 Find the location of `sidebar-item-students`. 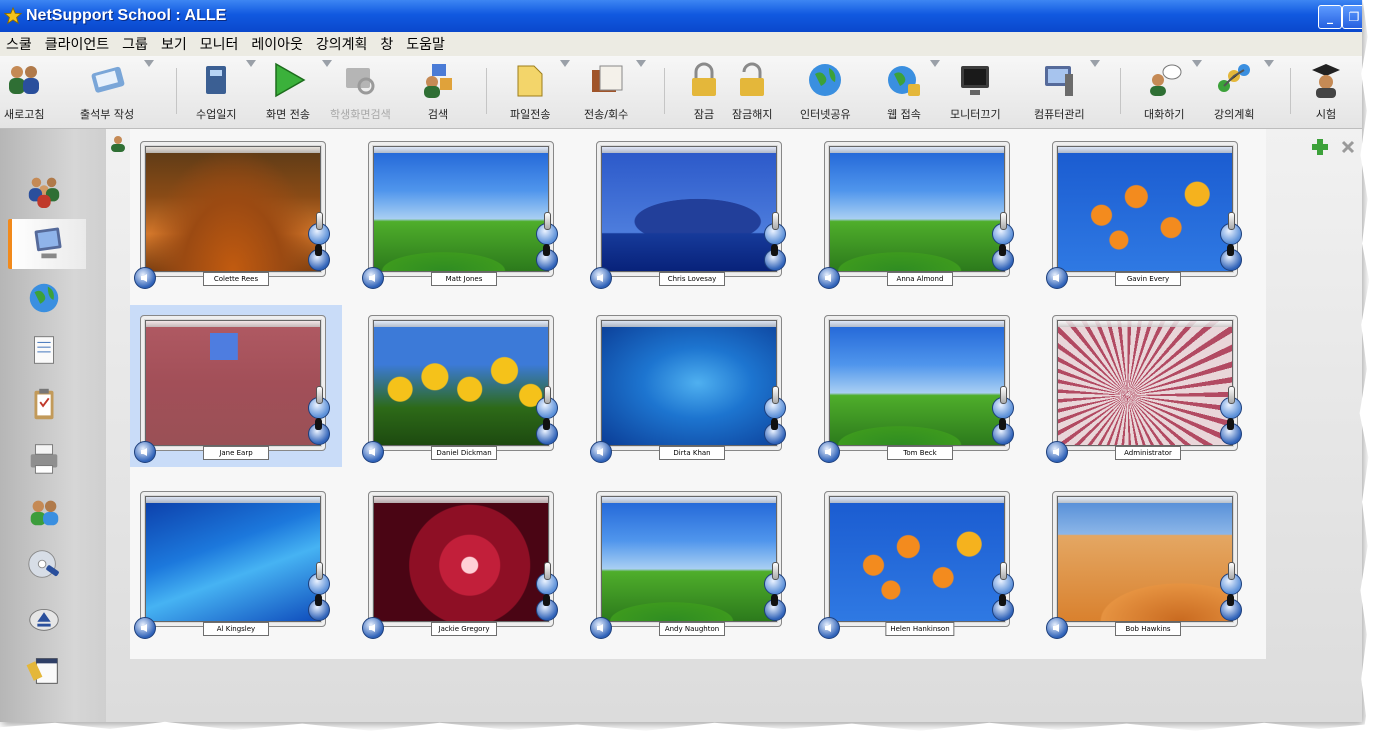

sidebar-item-students is located at coordinates (44, 512).